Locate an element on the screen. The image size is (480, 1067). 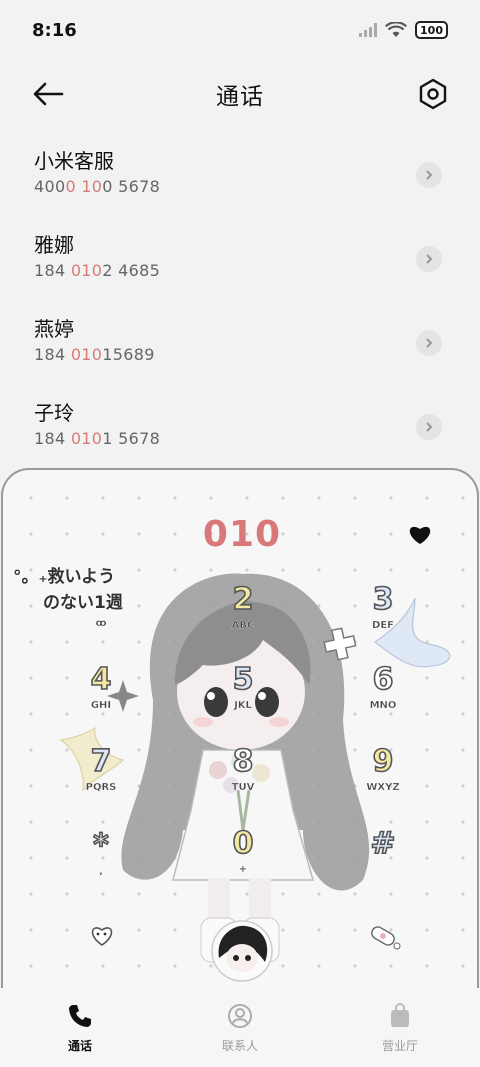
heart-outline-icon is located at coordinates (102, 935).